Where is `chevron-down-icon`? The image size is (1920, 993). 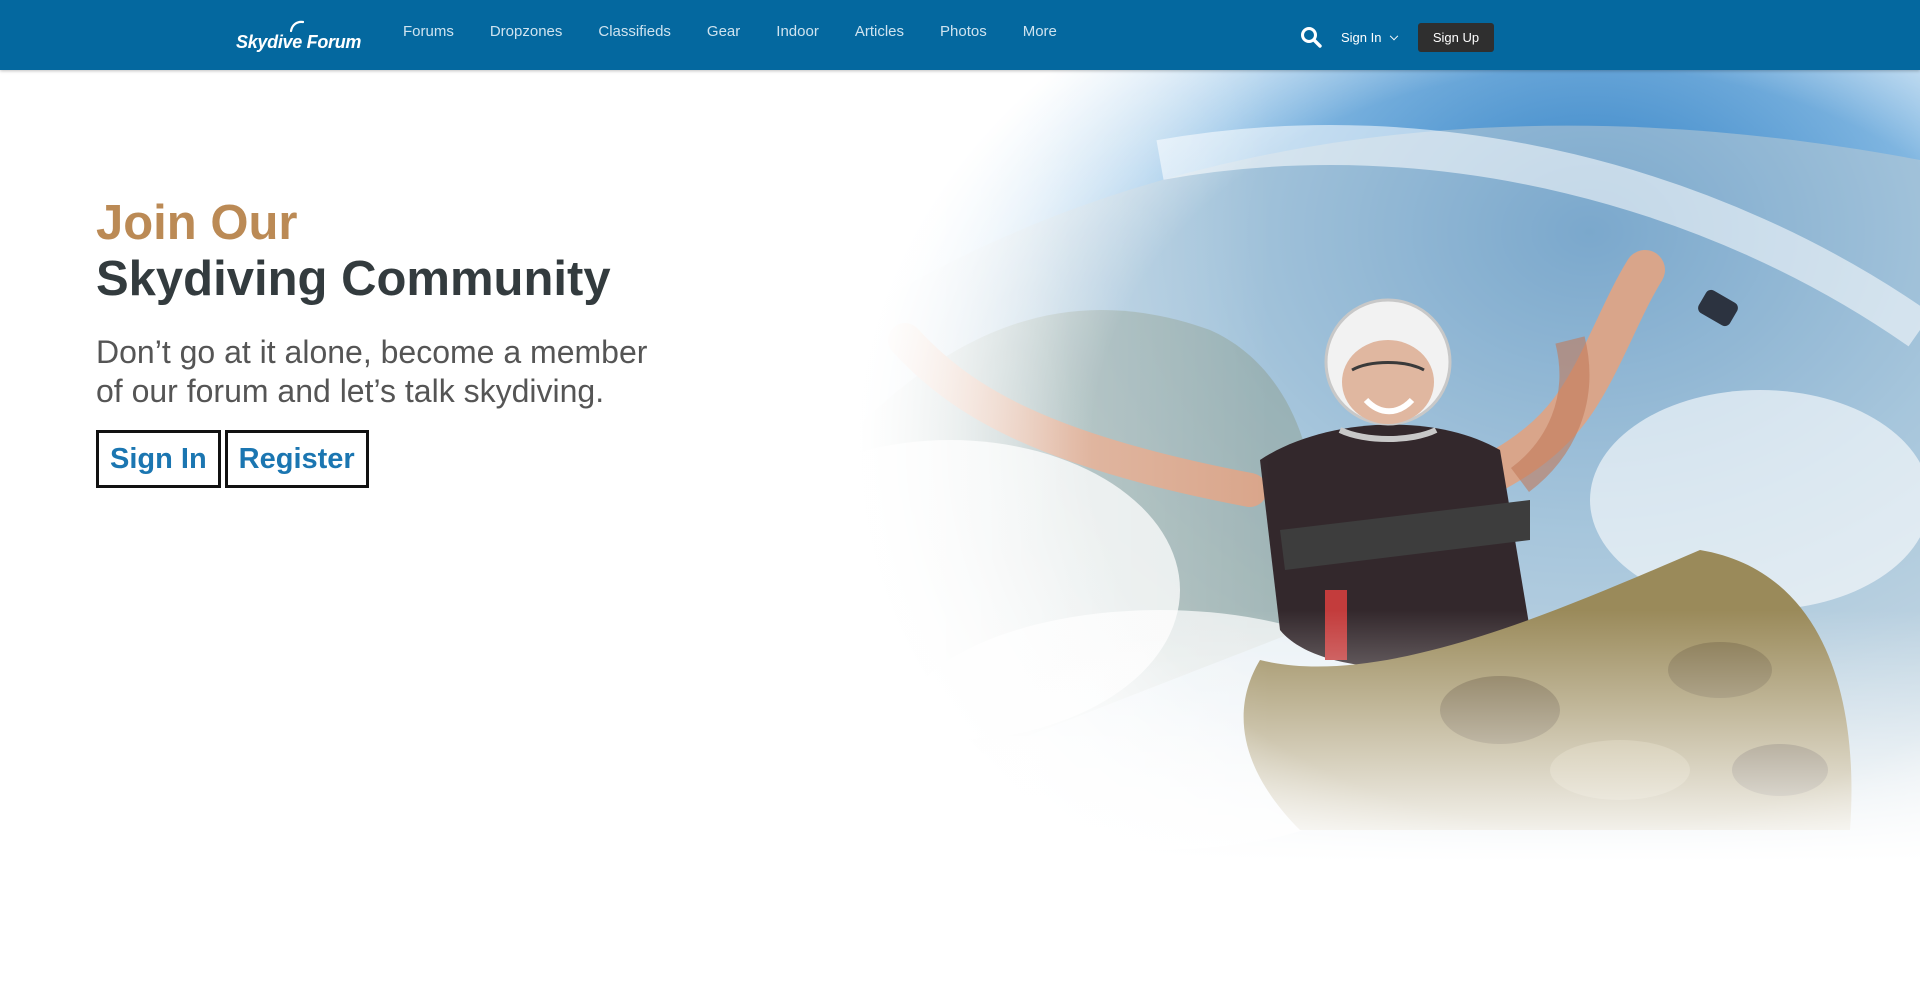
chevron-down-icon is located at coordinates (1394, 36).